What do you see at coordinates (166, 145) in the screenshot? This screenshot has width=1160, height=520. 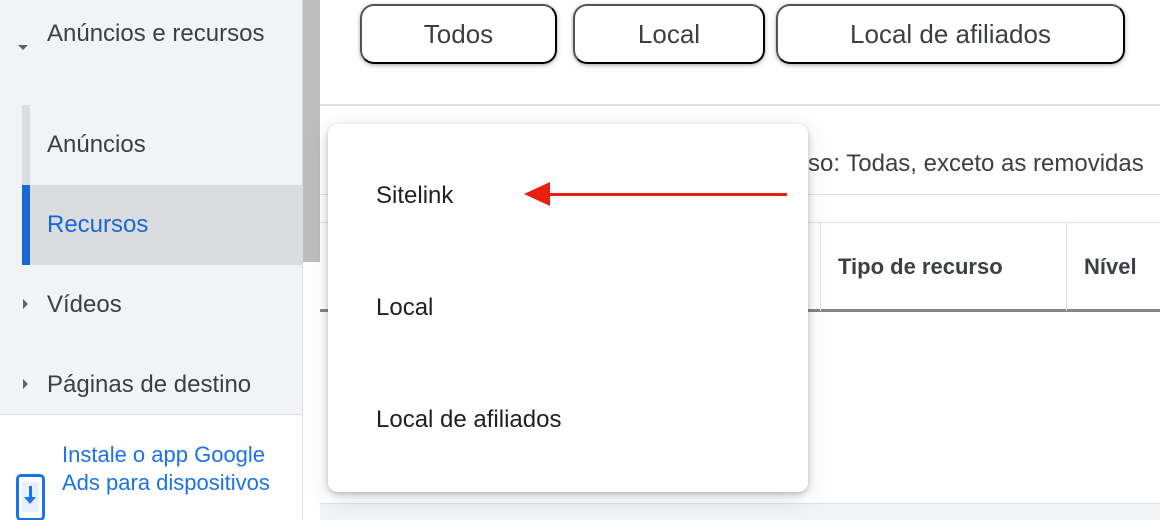 I see `sidebar-item-ads: Anúncios` at bounding box center [166, 145].